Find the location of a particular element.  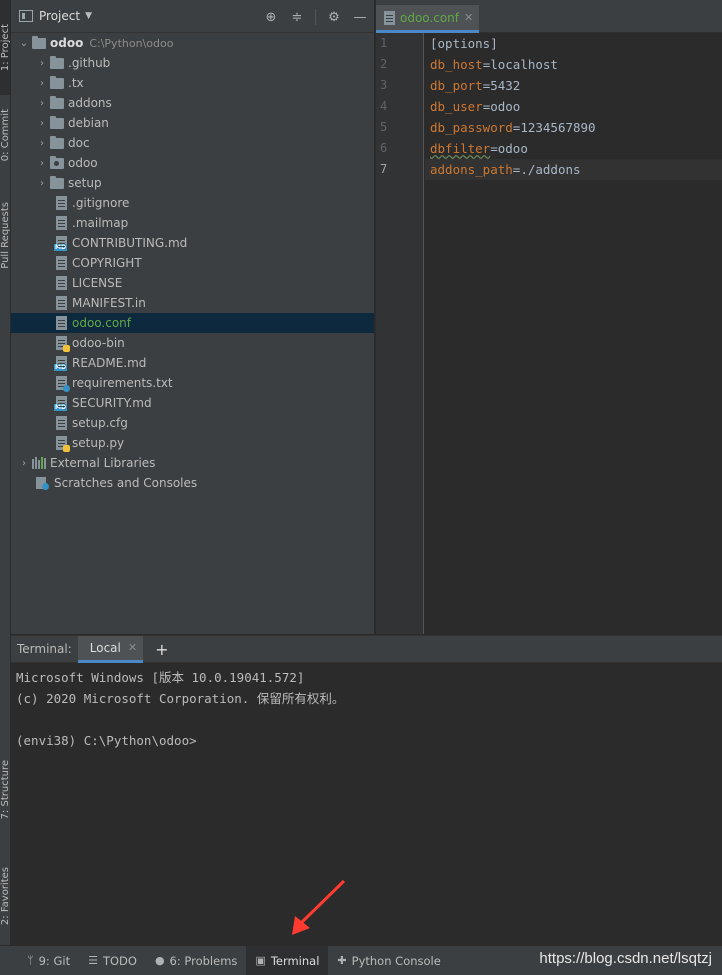

line-number: 1 is located at coordinates (384, 43).